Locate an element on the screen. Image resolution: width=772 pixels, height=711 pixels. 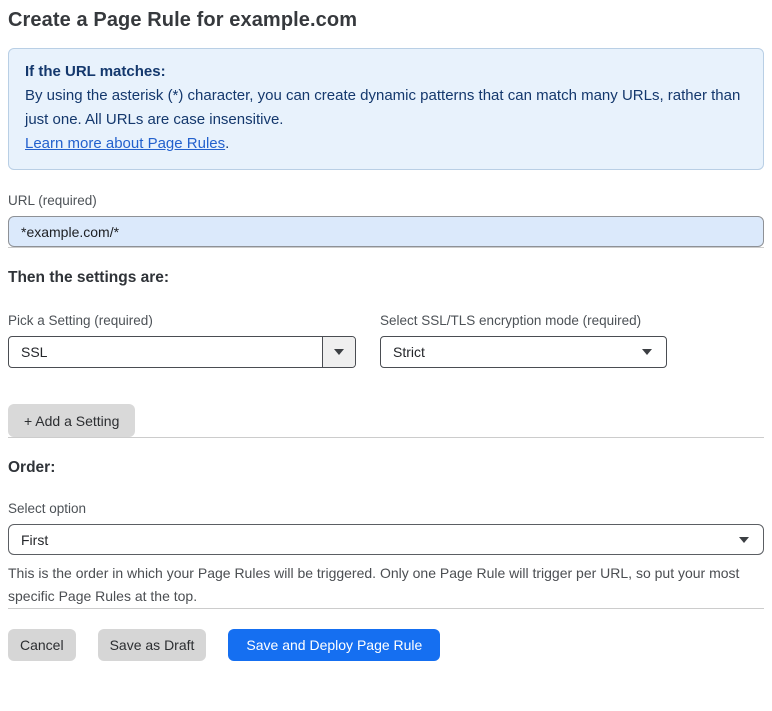
dropdown-arrow-box is located at coordinates (338, 352).